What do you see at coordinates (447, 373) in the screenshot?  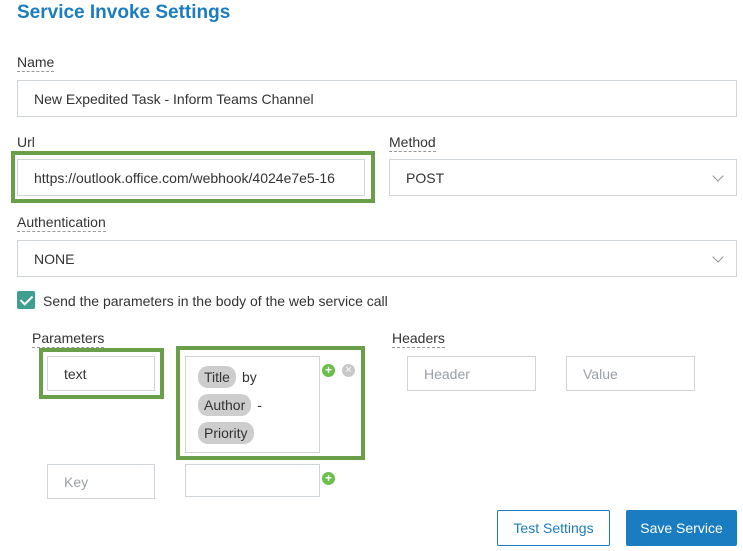 I see `header-key-placeholder: Header` at bounding box center [447, 373].